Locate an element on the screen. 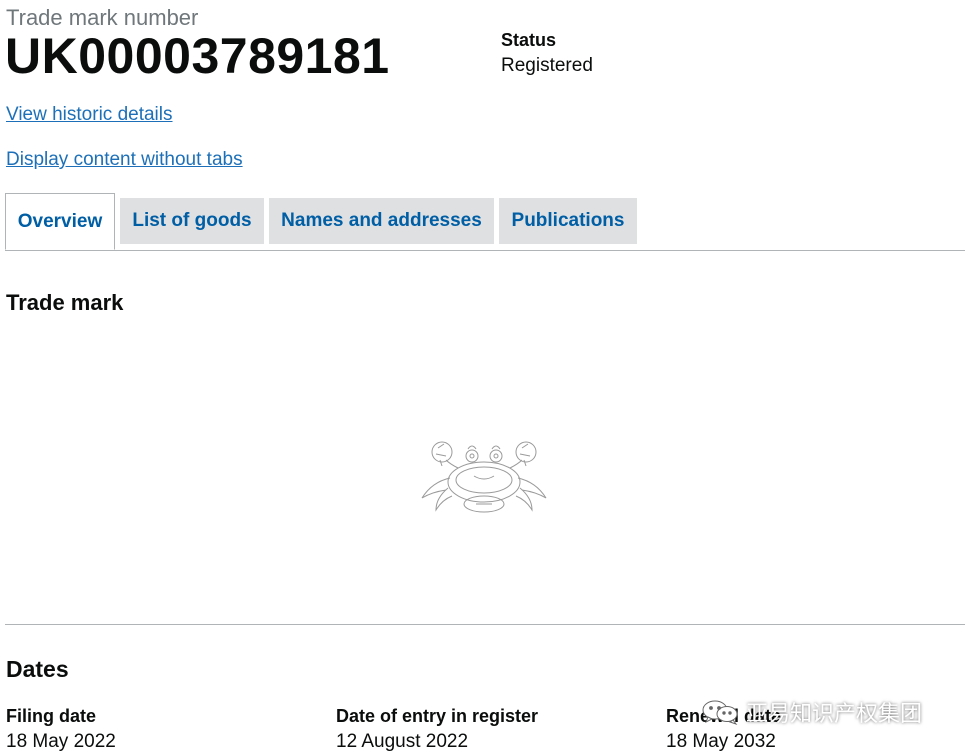 This screenshot has width=970, height=753. wechat-icon is located at coordinates (720, 712).